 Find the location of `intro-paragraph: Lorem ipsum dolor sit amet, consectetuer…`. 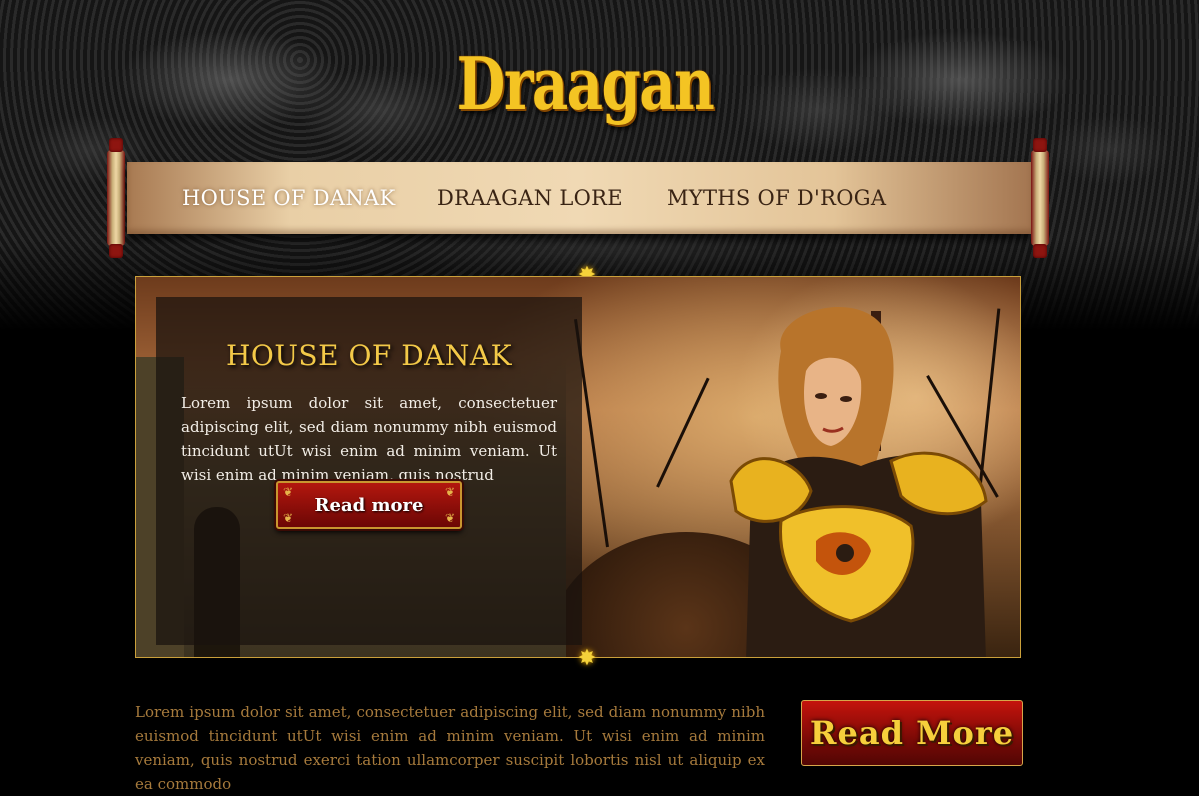

intro-paragraph: Lorem ipsum dolor sit amet, consectetuer… is located at coordinates (450, 748).